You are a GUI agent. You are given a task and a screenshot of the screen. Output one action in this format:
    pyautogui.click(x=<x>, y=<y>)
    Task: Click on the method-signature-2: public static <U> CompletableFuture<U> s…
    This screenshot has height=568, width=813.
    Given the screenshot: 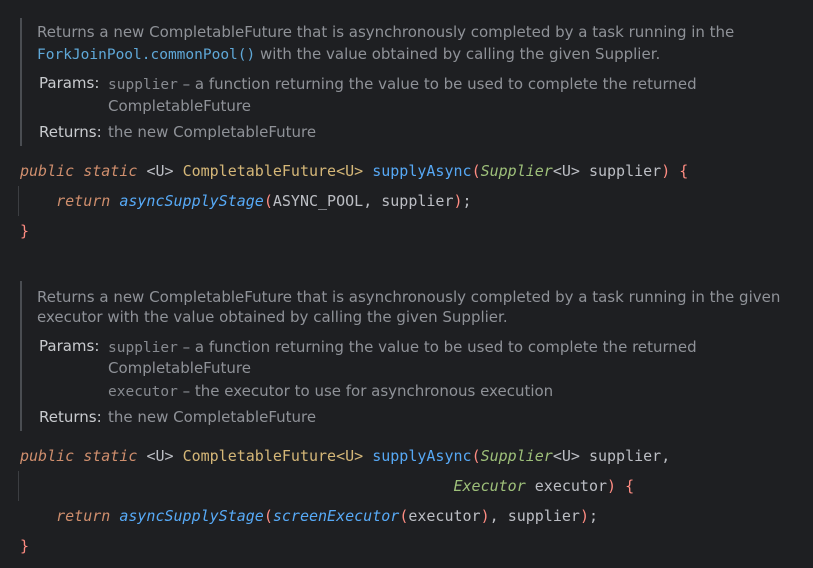 What is the action you would take?
    pyautogui.click(x=345, y=456)
    